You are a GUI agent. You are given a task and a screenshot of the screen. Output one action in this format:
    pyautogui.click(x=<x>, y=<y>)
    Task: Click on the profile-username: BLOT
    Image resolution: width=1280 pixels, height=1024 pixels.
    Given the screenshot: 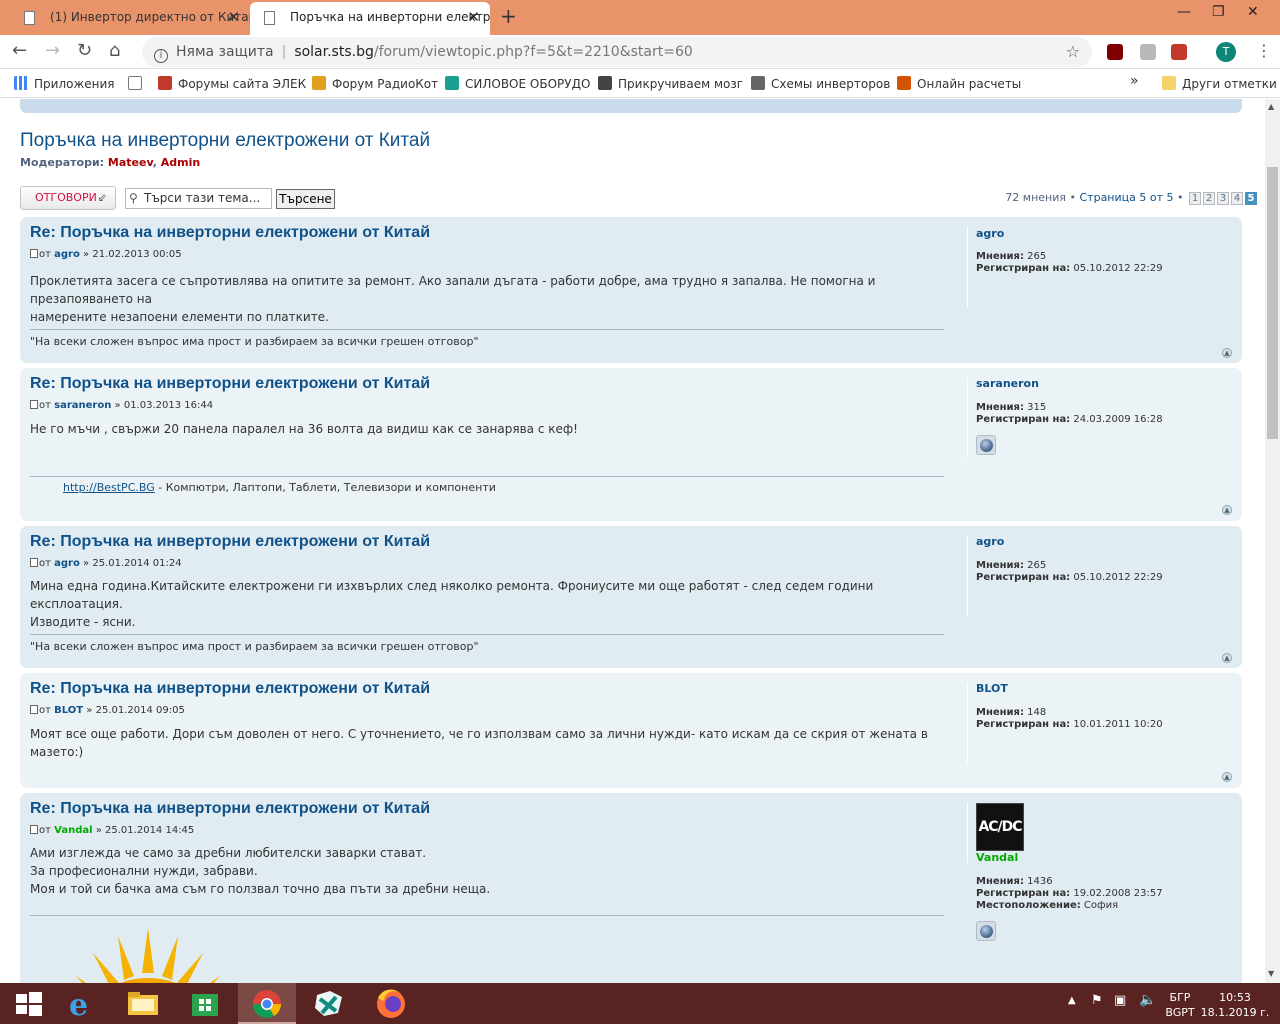 What is the action you would take?
    pyautogui.click(x=992, y=689)
    